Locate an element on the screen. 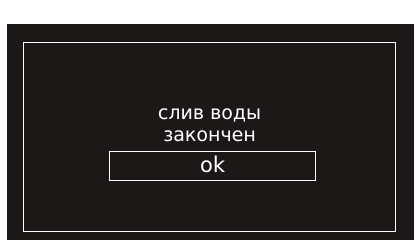 This screenshot has height=240, width=420. message-line-2: закончен is located at coordinates (209, 135).